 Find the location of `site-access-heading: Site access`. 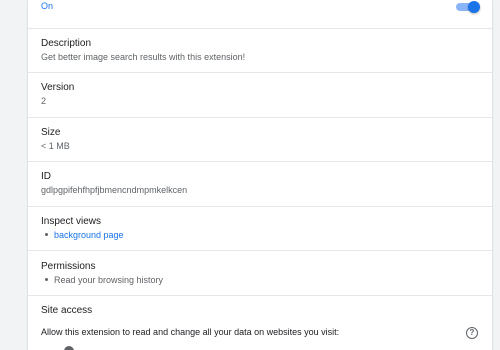

site-access-heading: Site access is located at coordinates (67, 310).